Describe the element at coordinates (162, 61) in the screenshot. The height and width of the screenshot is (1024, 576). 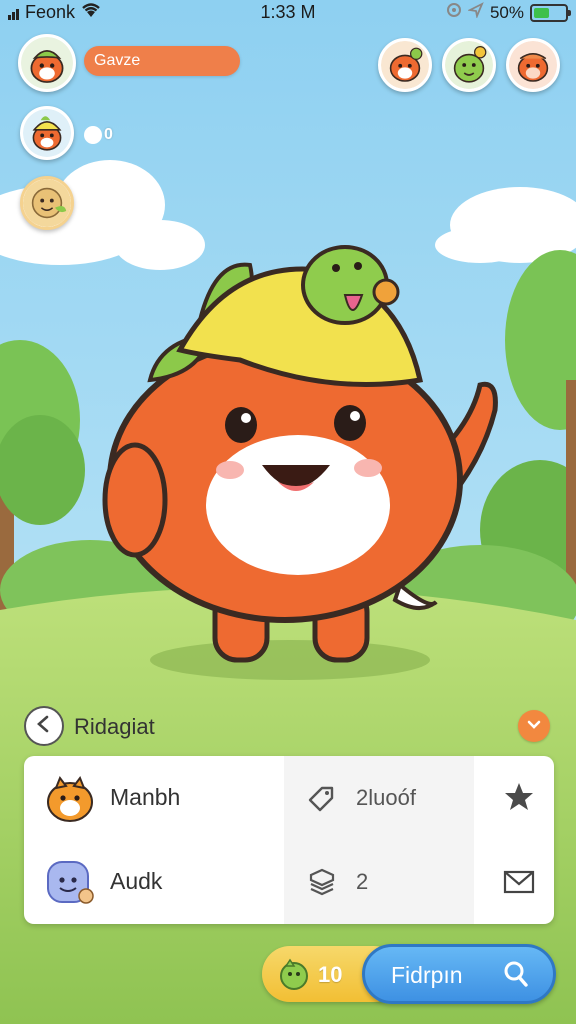
I see `player-name-pill: Gavze` at that location.